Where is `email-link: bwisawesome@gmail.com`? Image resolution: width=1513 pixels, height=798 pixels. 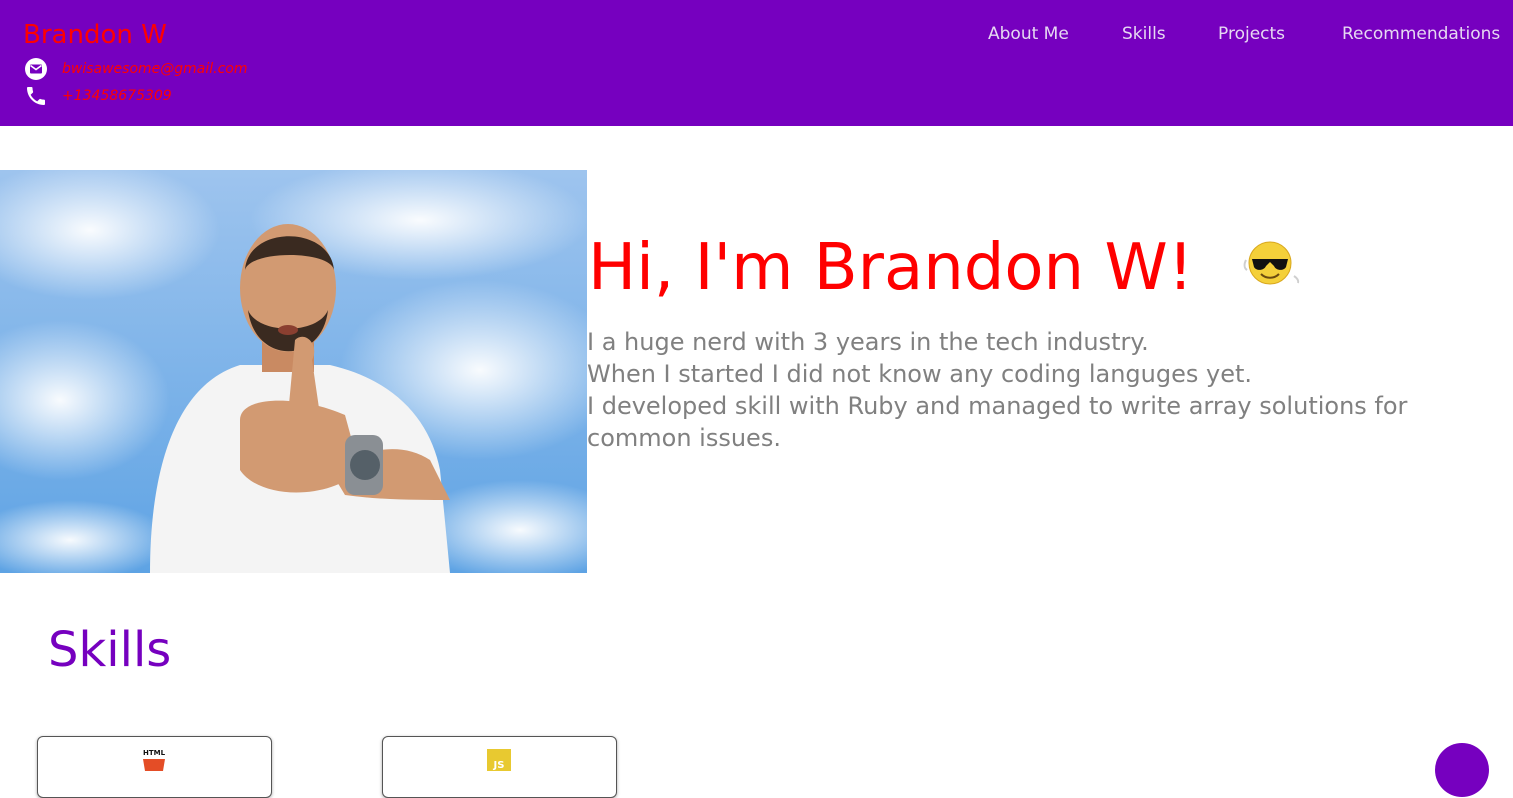 email-link: bwisawesome@gmail.com is located at coordinates (155, 69).